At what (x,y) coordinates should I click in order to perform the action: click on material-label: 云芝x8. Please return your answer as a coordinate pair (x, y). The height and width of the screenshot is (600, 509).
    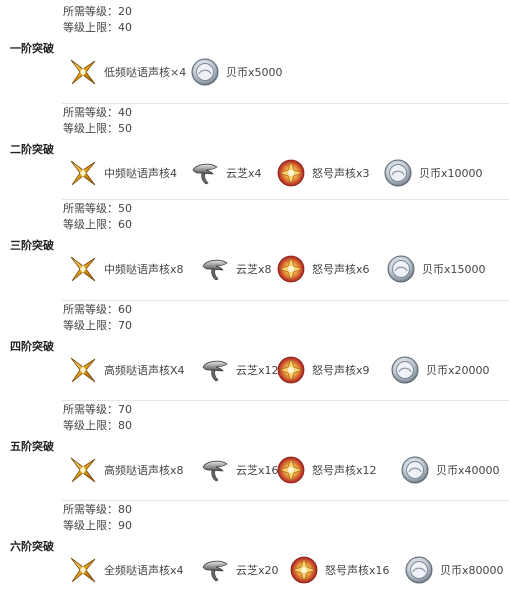
    Looking at the image, I should click on (254, 269).